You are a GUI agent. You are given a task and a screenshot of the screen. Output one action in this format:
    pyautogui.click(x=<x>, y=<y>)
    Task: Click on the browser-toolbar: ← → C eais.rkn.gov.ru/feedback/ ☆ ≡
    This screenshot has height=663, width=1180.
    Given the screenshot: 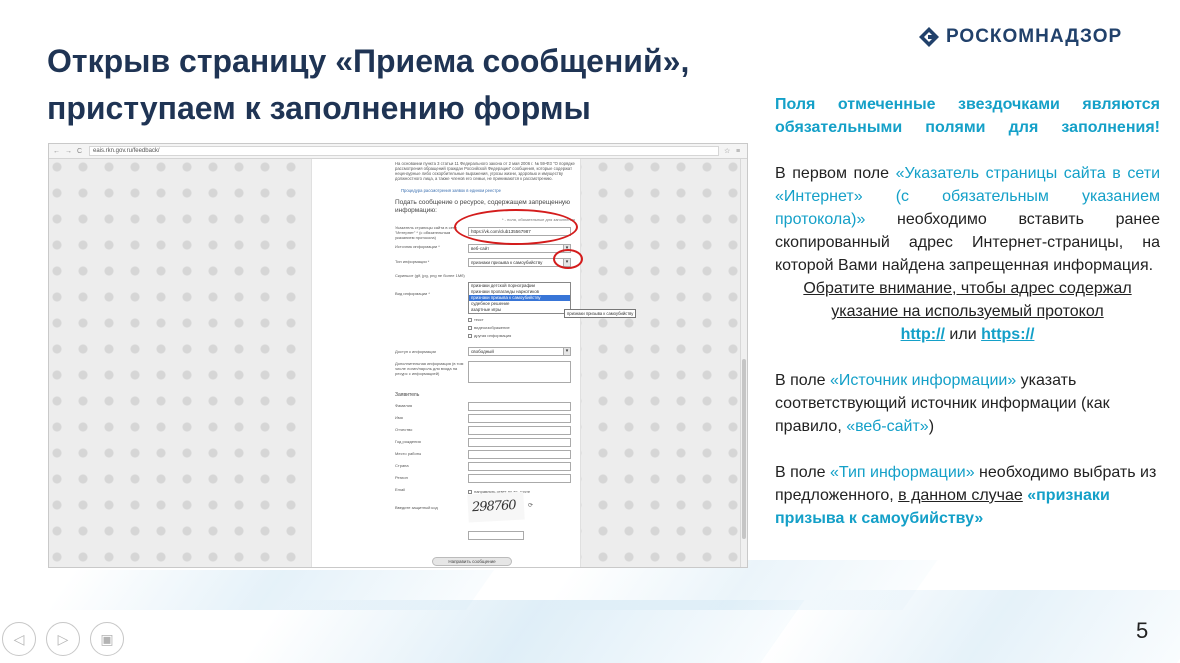 What is the action you would take?
    pyautogui.click(x=398, y=151)
    